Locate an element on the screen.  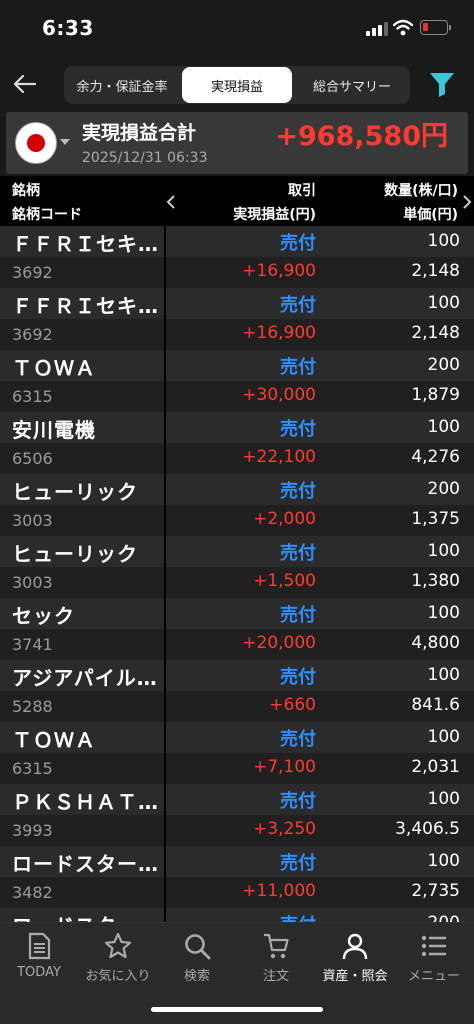
summary-title: 実現損益合計 is located at coordinates (139, 133).